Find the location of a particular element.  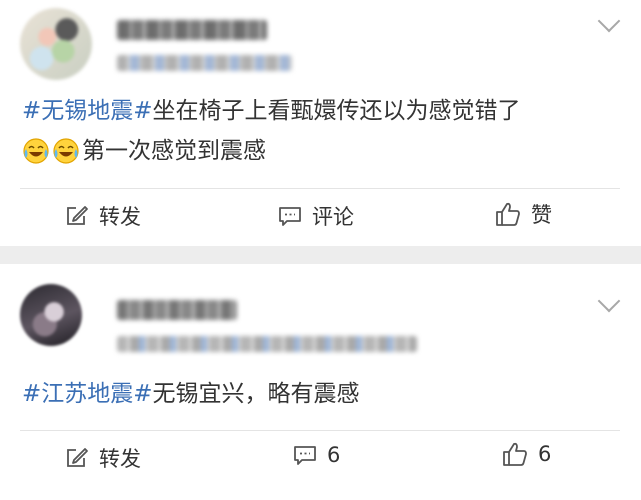

comment-button: 评论 is located at coordinates (316, 216).